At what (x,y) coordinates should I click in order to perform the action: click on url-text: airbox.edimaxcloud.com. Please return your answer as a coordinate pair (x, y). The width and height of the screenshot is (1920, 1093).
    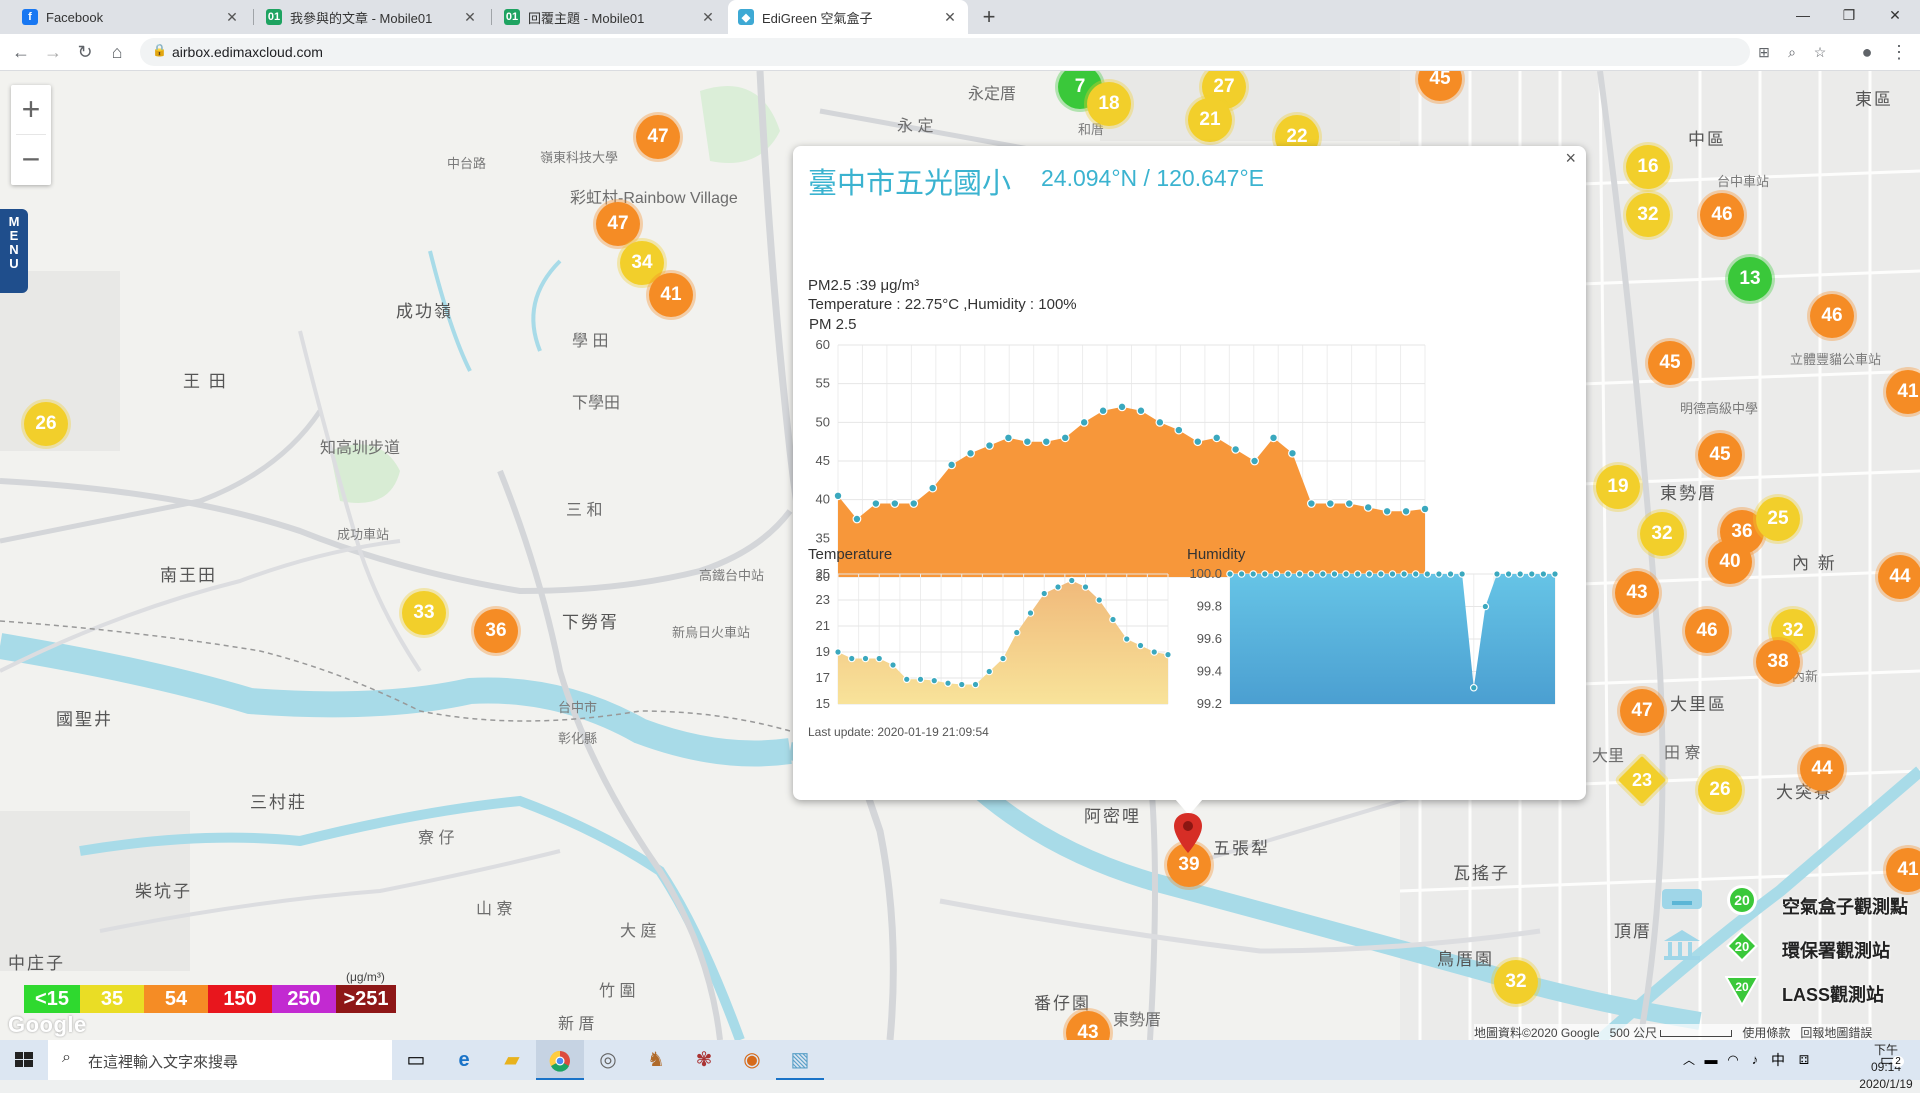
    Looking at the image, I should click on (247, 52).